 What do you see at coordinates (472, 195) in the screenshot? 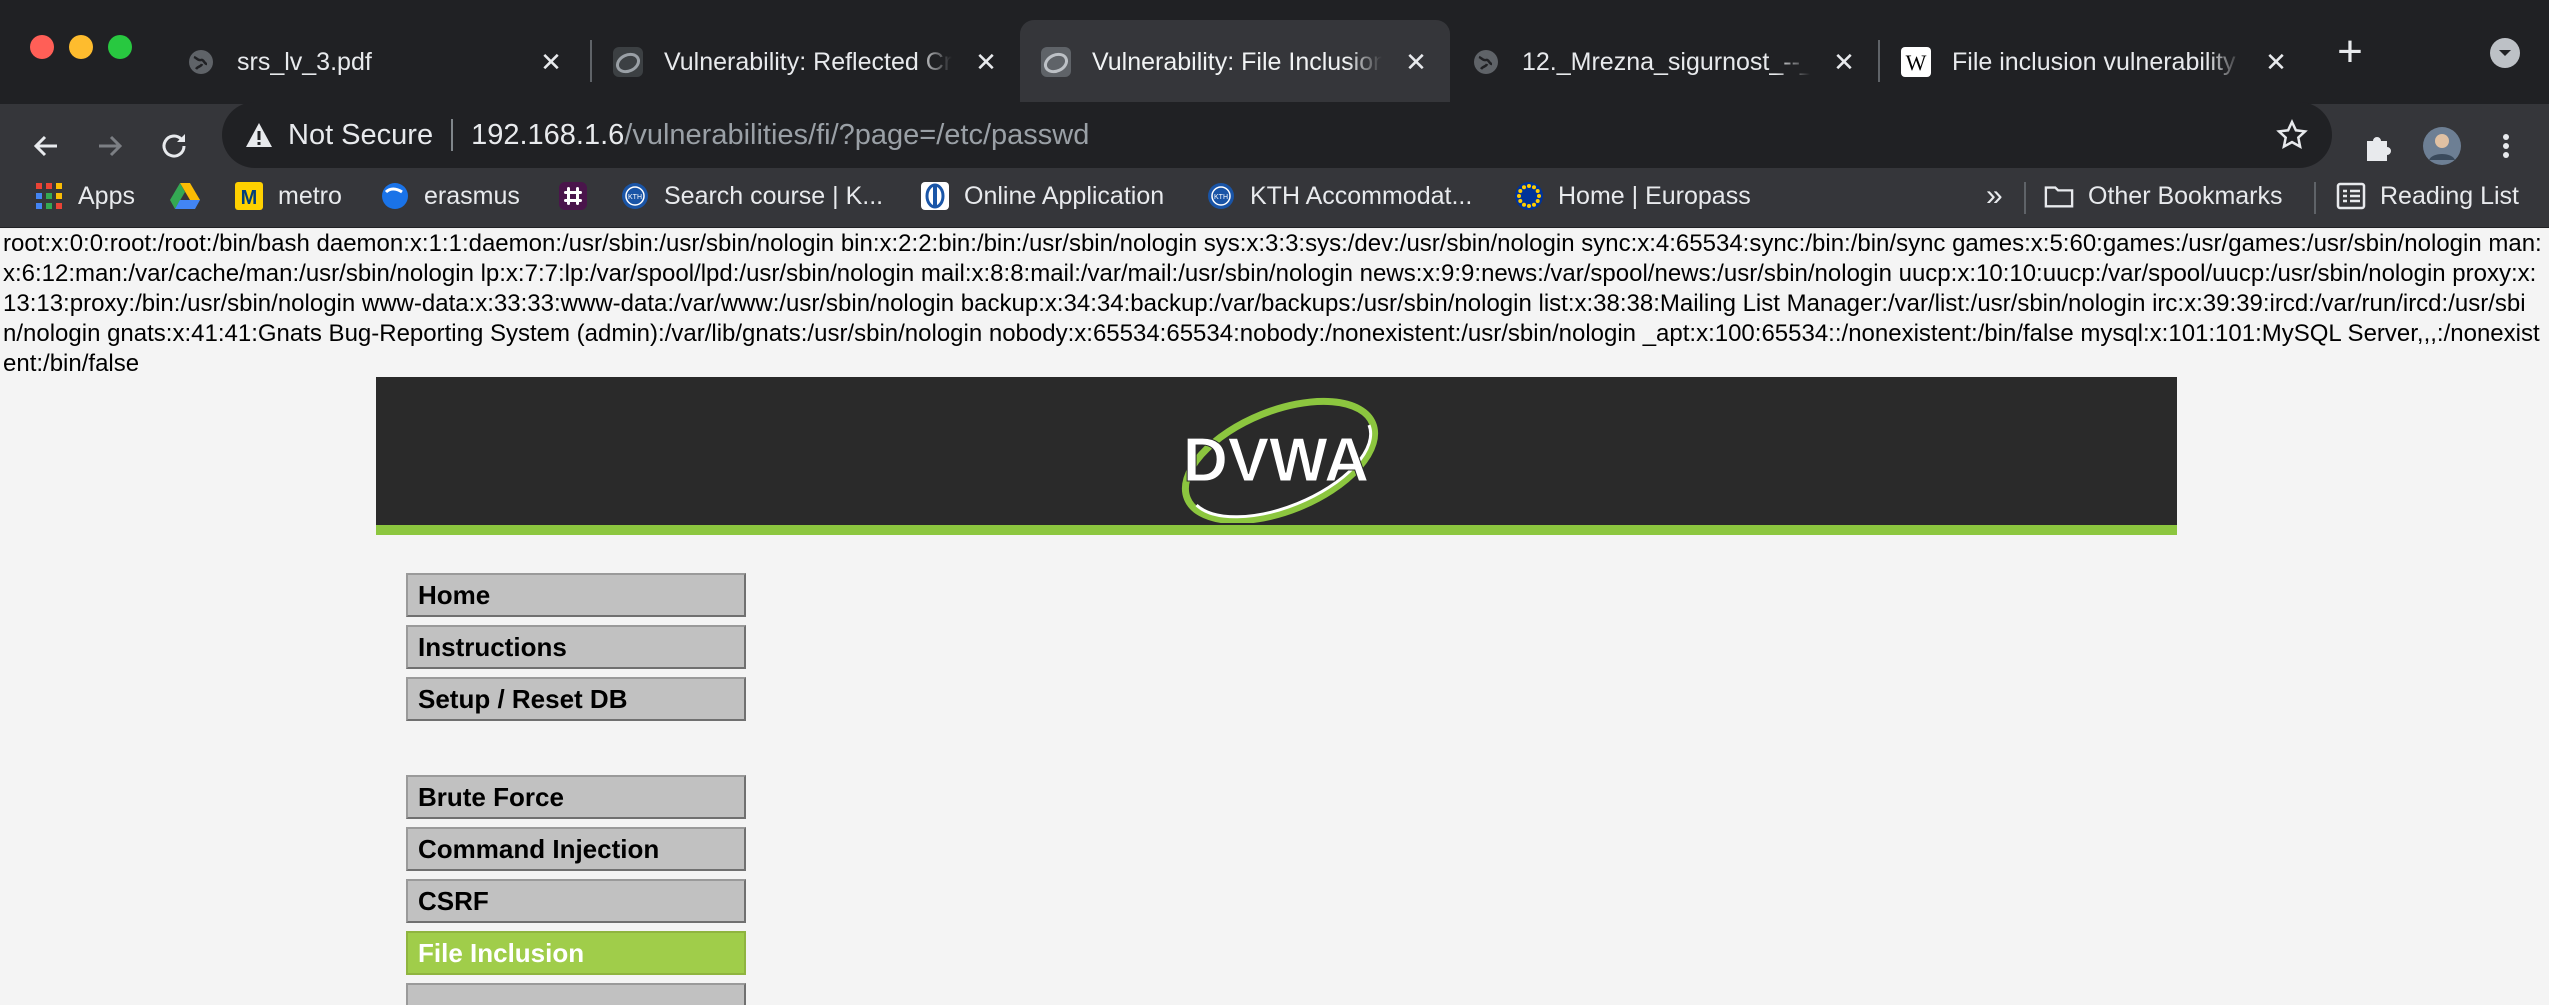
I see `bookmark-label: erasmus` at bounding box center [472, 195].